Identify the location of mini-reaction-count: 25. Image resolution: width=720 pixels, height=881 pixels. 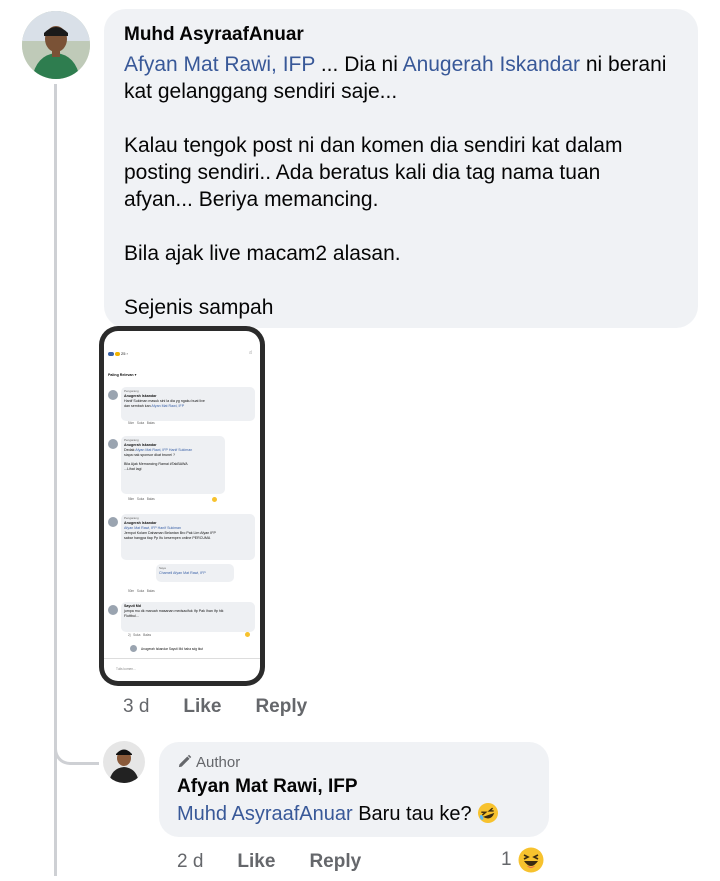
(123, 353).